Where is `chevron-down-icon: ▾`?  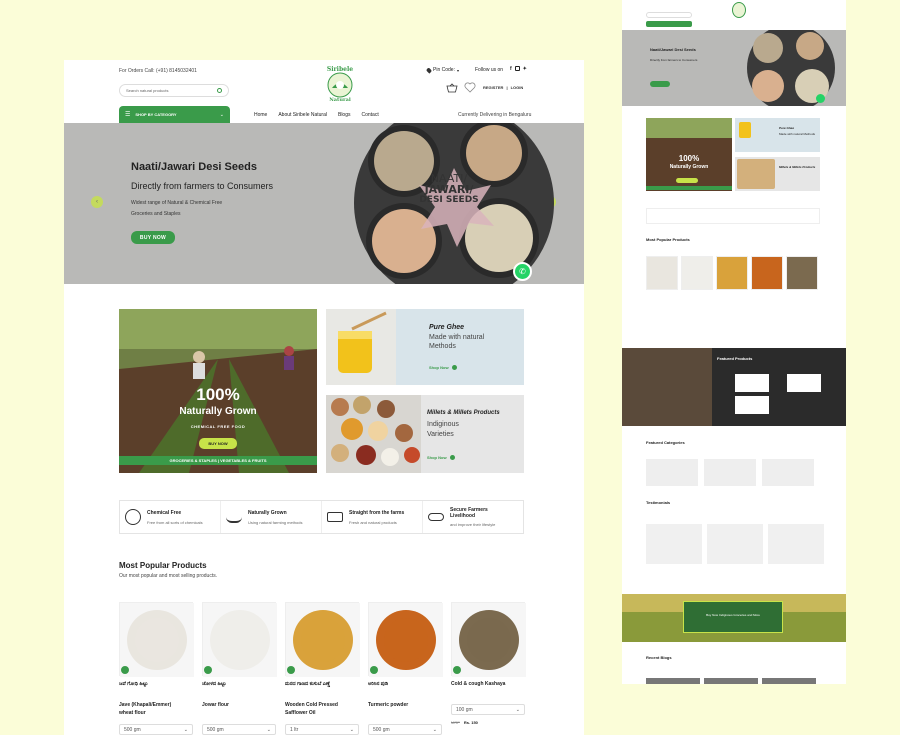
chevron-down-icon: ▾ is located at coordinates (457, 70).